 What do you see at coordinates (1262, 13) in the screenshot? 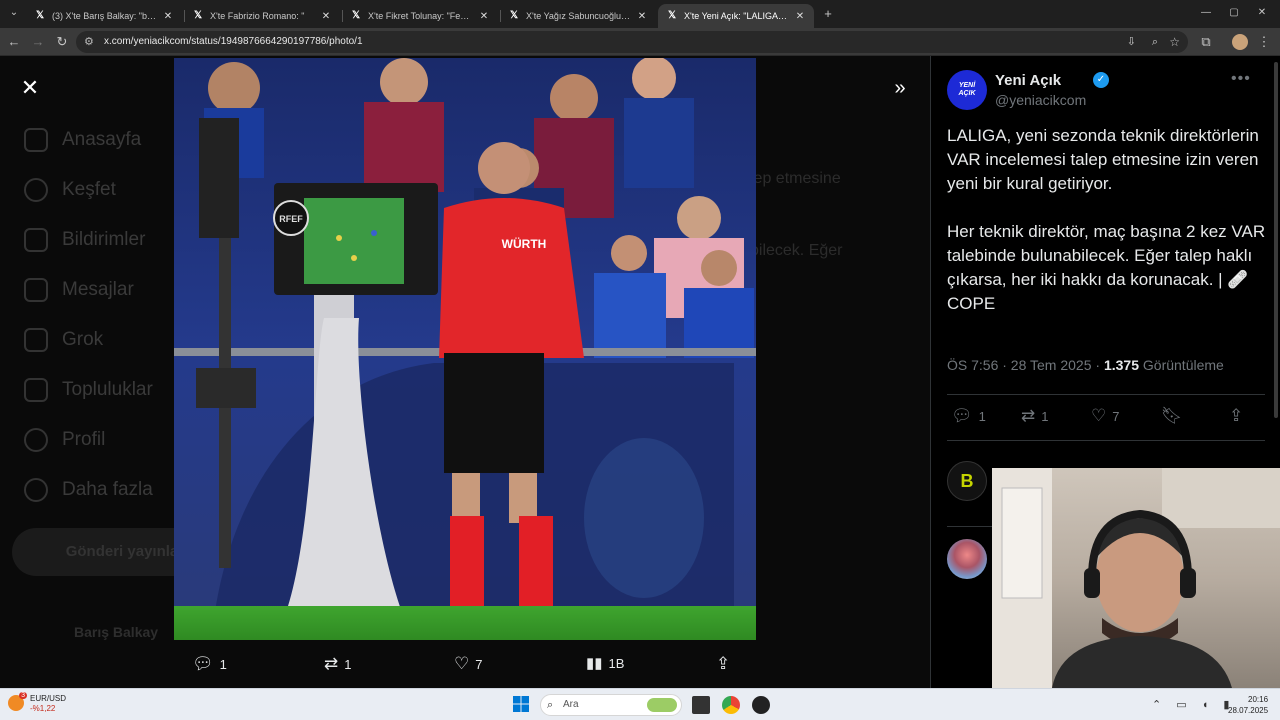
I see `window-close-icon: ✕` at bounding box center [1262, 13].